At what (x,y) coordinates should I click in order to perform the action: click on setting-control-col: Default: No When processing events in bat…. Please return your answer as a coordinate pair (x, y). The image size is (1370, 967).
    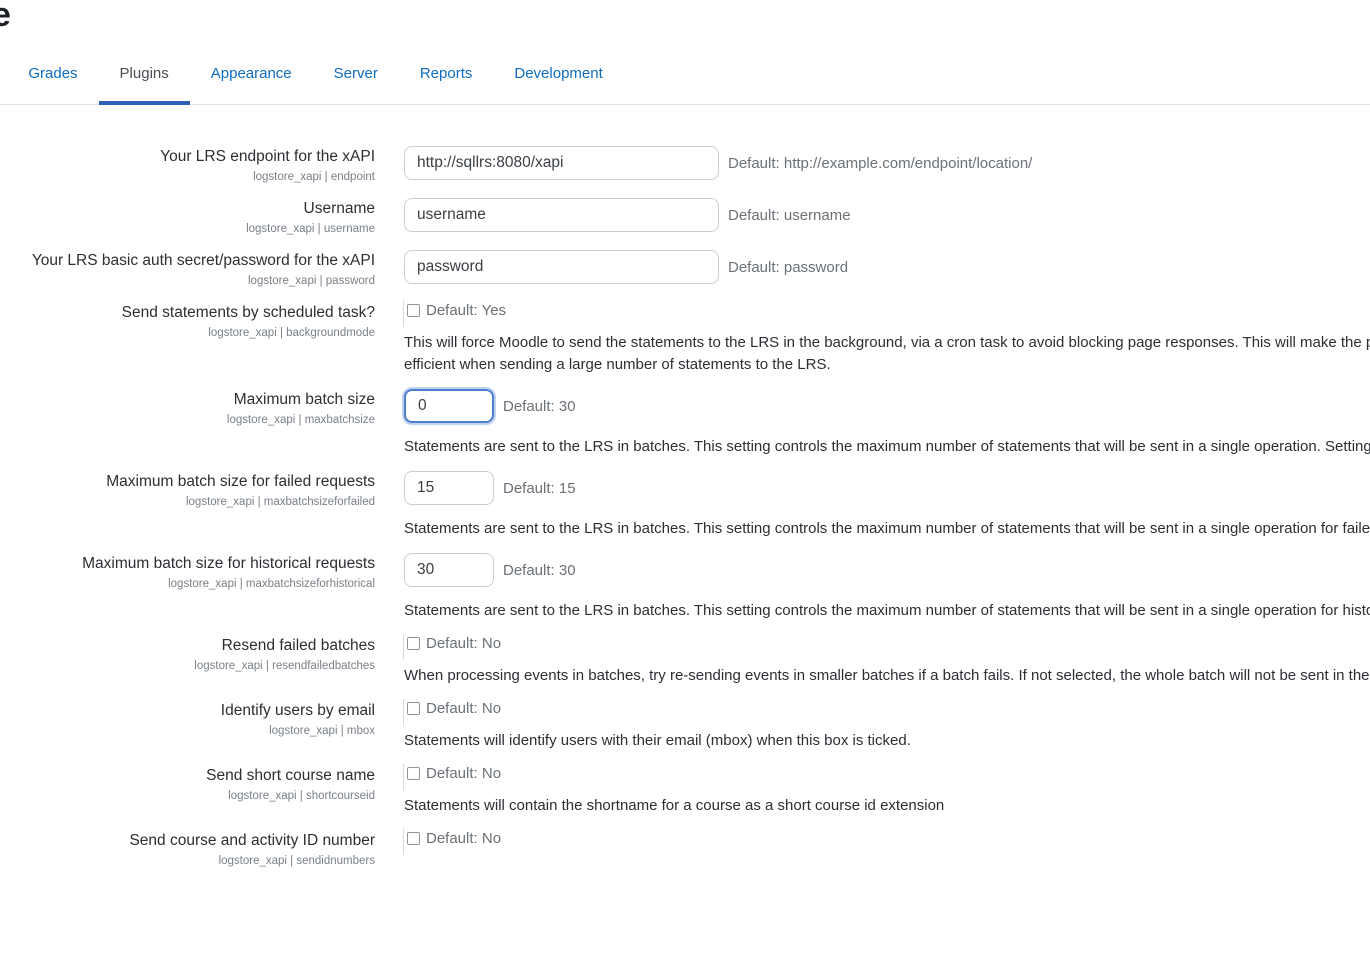
    Looking at the image, I should click on (872, 660).